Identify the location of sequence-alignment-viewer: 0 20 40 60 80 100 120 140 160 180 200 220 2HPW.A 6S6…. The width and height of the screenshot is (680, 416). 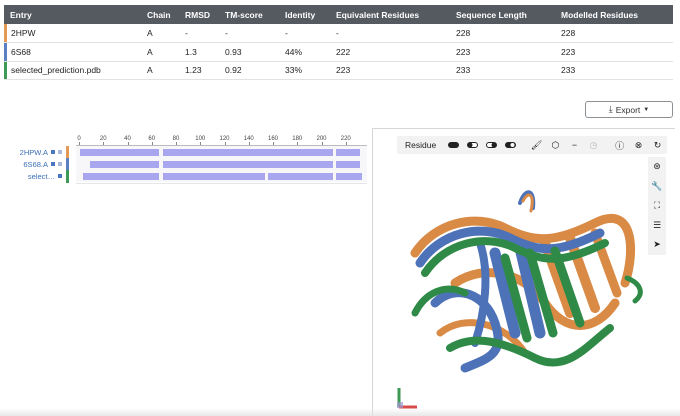
(183, 159).